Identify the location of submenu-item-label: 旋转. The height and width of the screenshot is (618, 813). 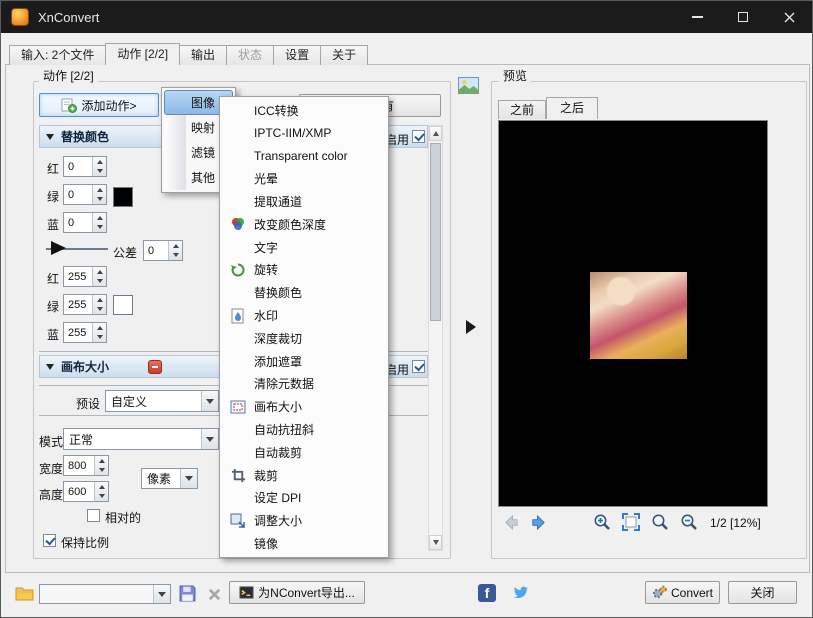
(266, 270).